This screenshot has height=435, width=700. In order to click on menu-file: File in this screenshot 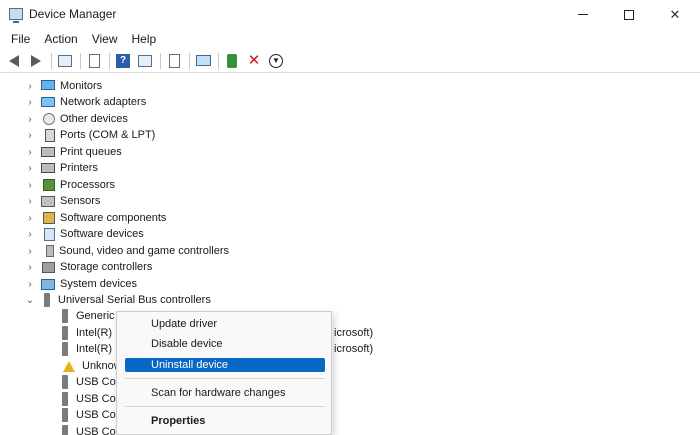, I will do `click(20, 39)`.